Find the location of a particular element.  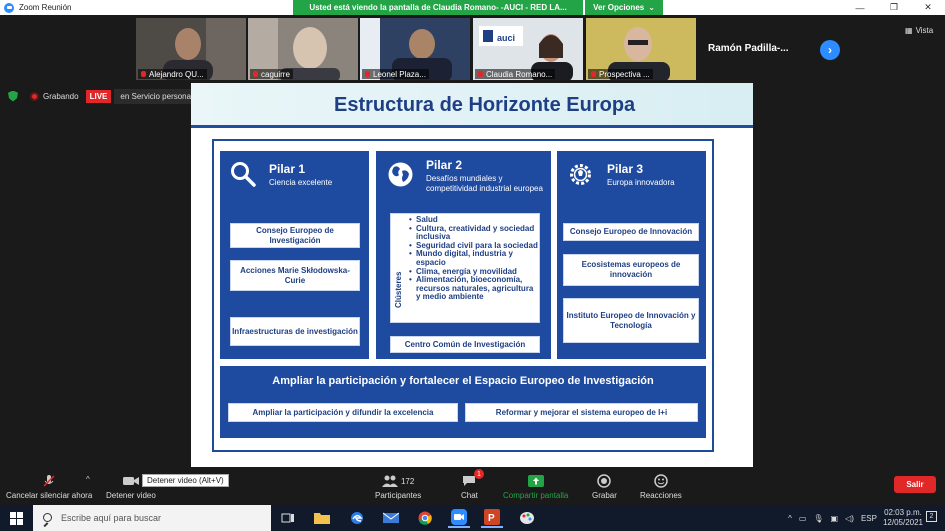

edge-icon is located at coordinates (357, 518).